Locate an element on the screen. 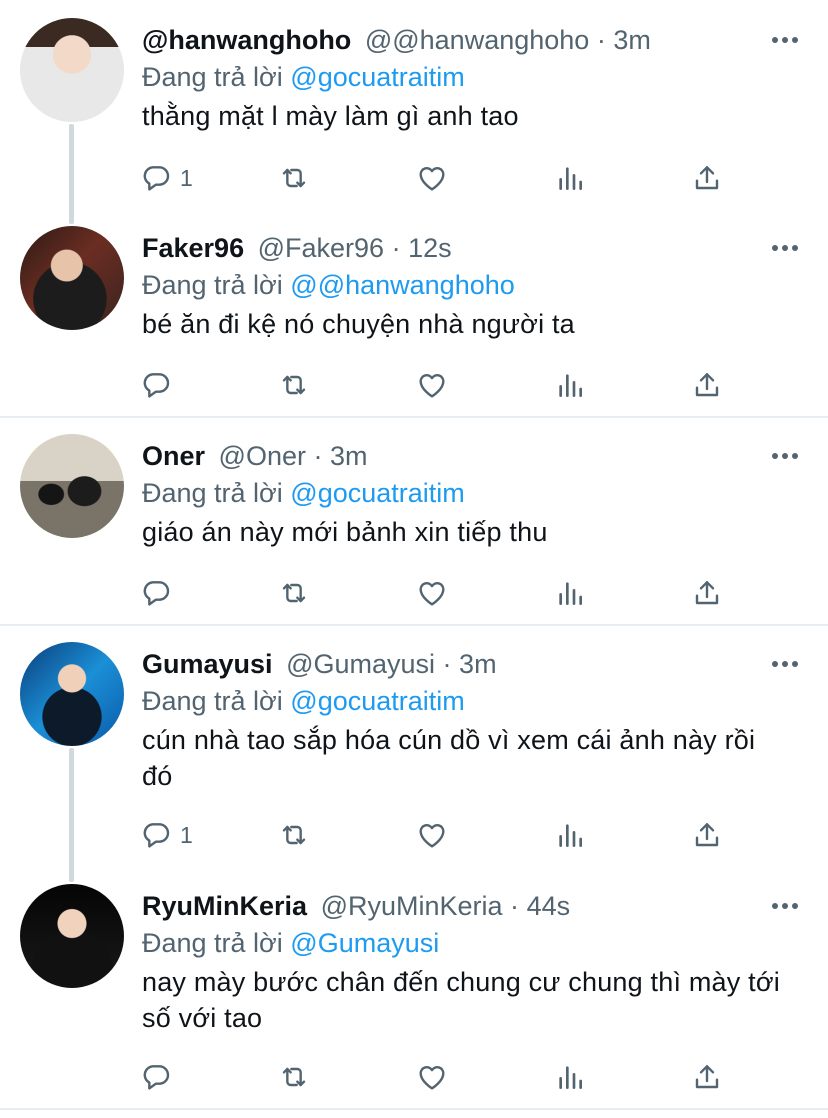 This screenshot has width=828, height=1118. user-handle: @Oner is located at coordinates (262, 456).